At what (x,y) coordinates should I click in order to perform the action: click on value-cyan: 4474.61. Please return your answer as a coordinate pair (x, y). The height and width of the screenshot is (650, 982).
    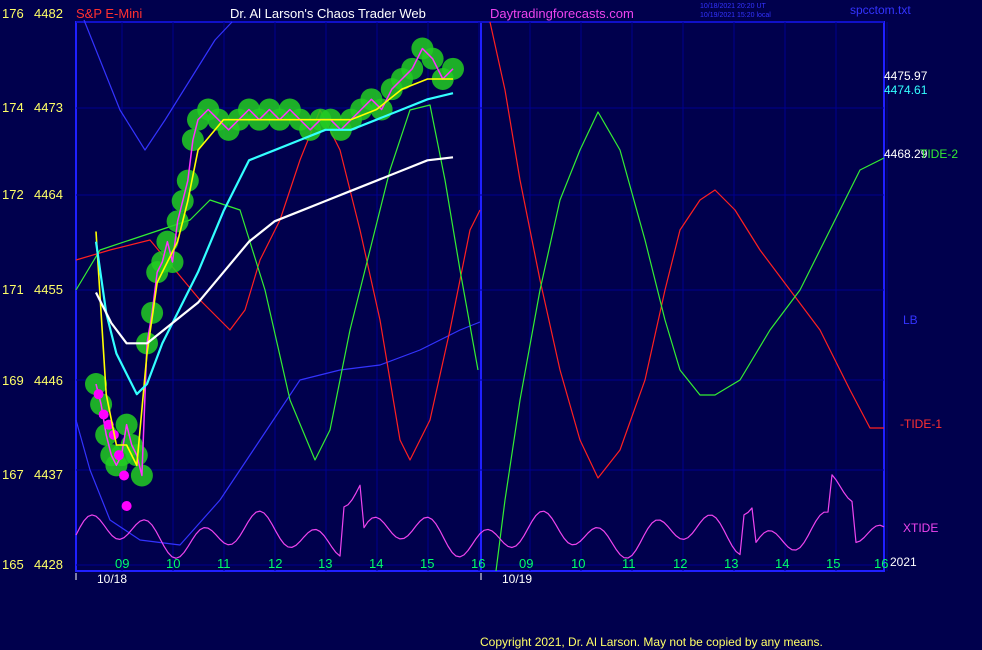
    Looking at the image, I should click on (906, 90).